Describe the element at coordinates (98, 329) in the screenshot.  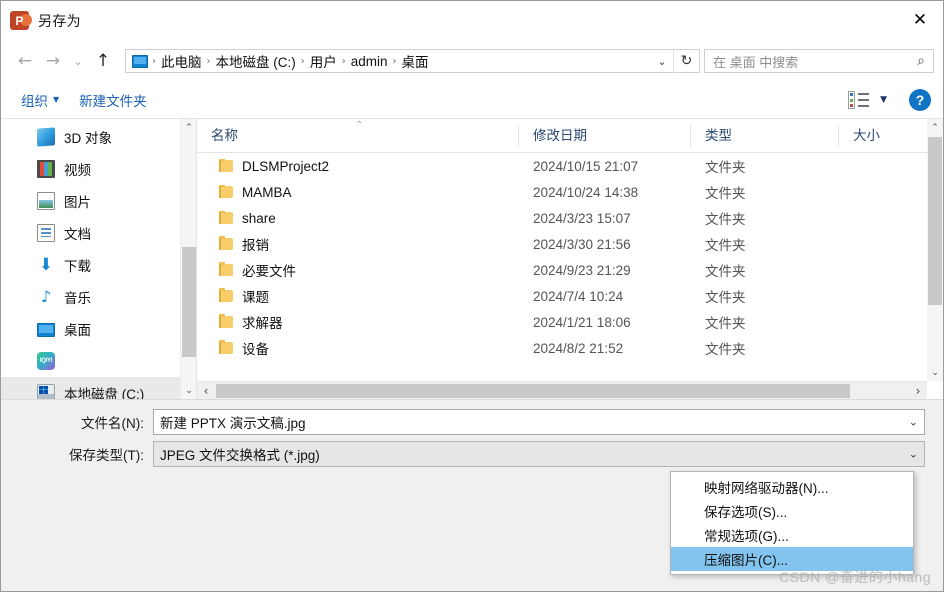
I see `sidebar-item-desktop: 桌面` at that location.